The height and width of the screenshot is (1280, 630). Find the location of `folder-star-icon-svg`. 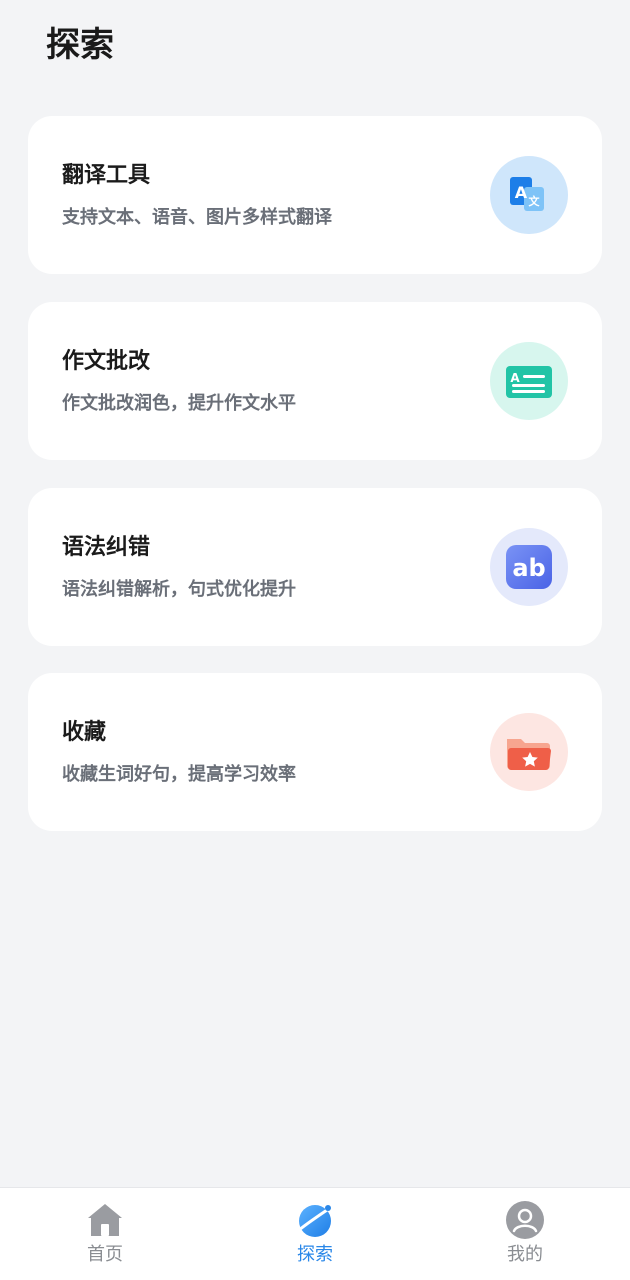

folder-star-icon-svg is located at coordinates (529, 754).